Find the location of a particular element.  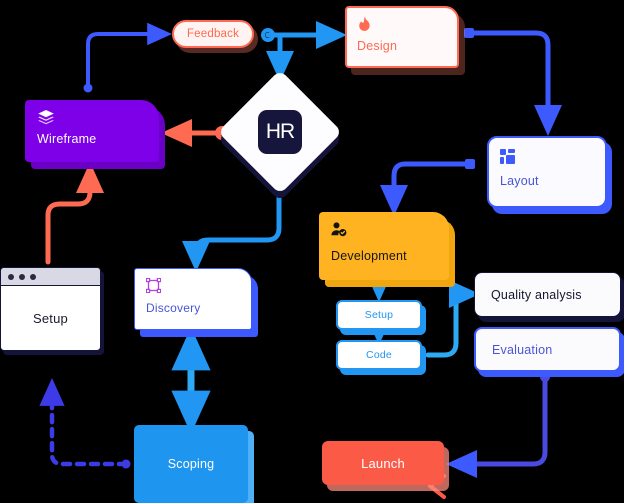

node-setup-window: Setup is located at coordinates (50, 309).